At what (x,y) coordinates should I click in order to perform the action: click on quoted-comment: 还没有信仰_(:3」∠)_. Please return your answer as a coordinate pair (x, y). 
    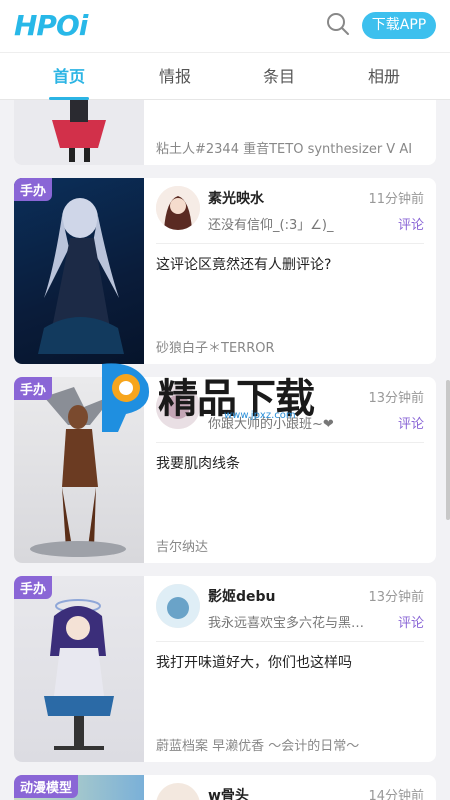
    Looking at the image, I should click on (271, 225).